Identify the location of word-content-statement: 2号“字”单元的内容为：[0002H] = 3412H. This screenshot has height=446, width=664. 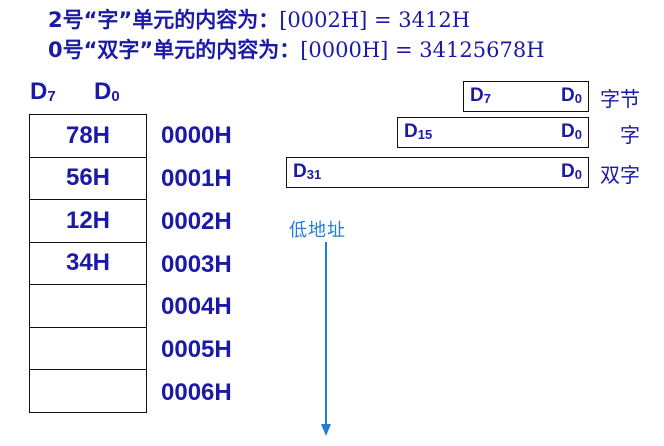
(259, 19).